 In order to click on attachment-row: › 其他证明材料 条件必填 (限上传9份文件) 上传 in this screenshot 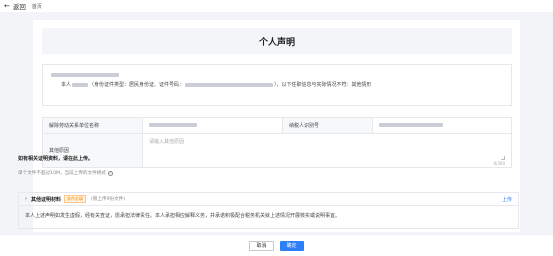, I will do `click(268, 198)`.